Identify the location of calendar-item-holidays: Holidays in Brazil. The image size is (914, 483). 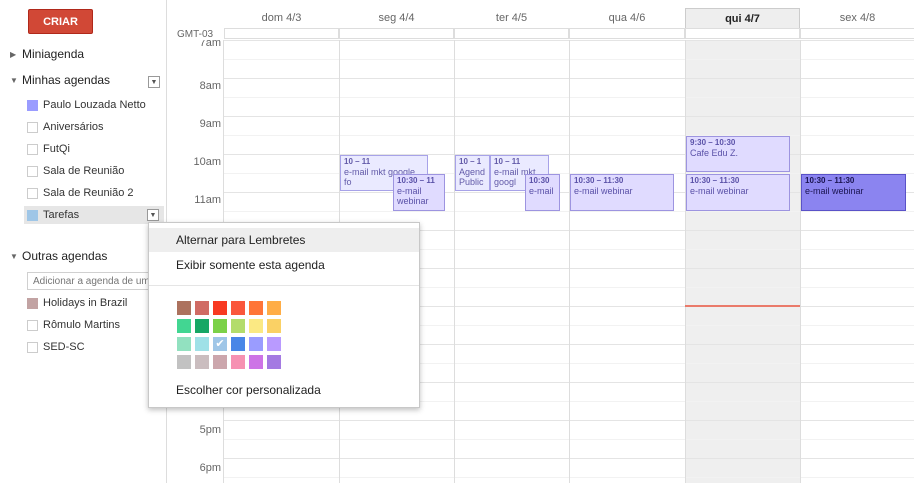
(95, 303).